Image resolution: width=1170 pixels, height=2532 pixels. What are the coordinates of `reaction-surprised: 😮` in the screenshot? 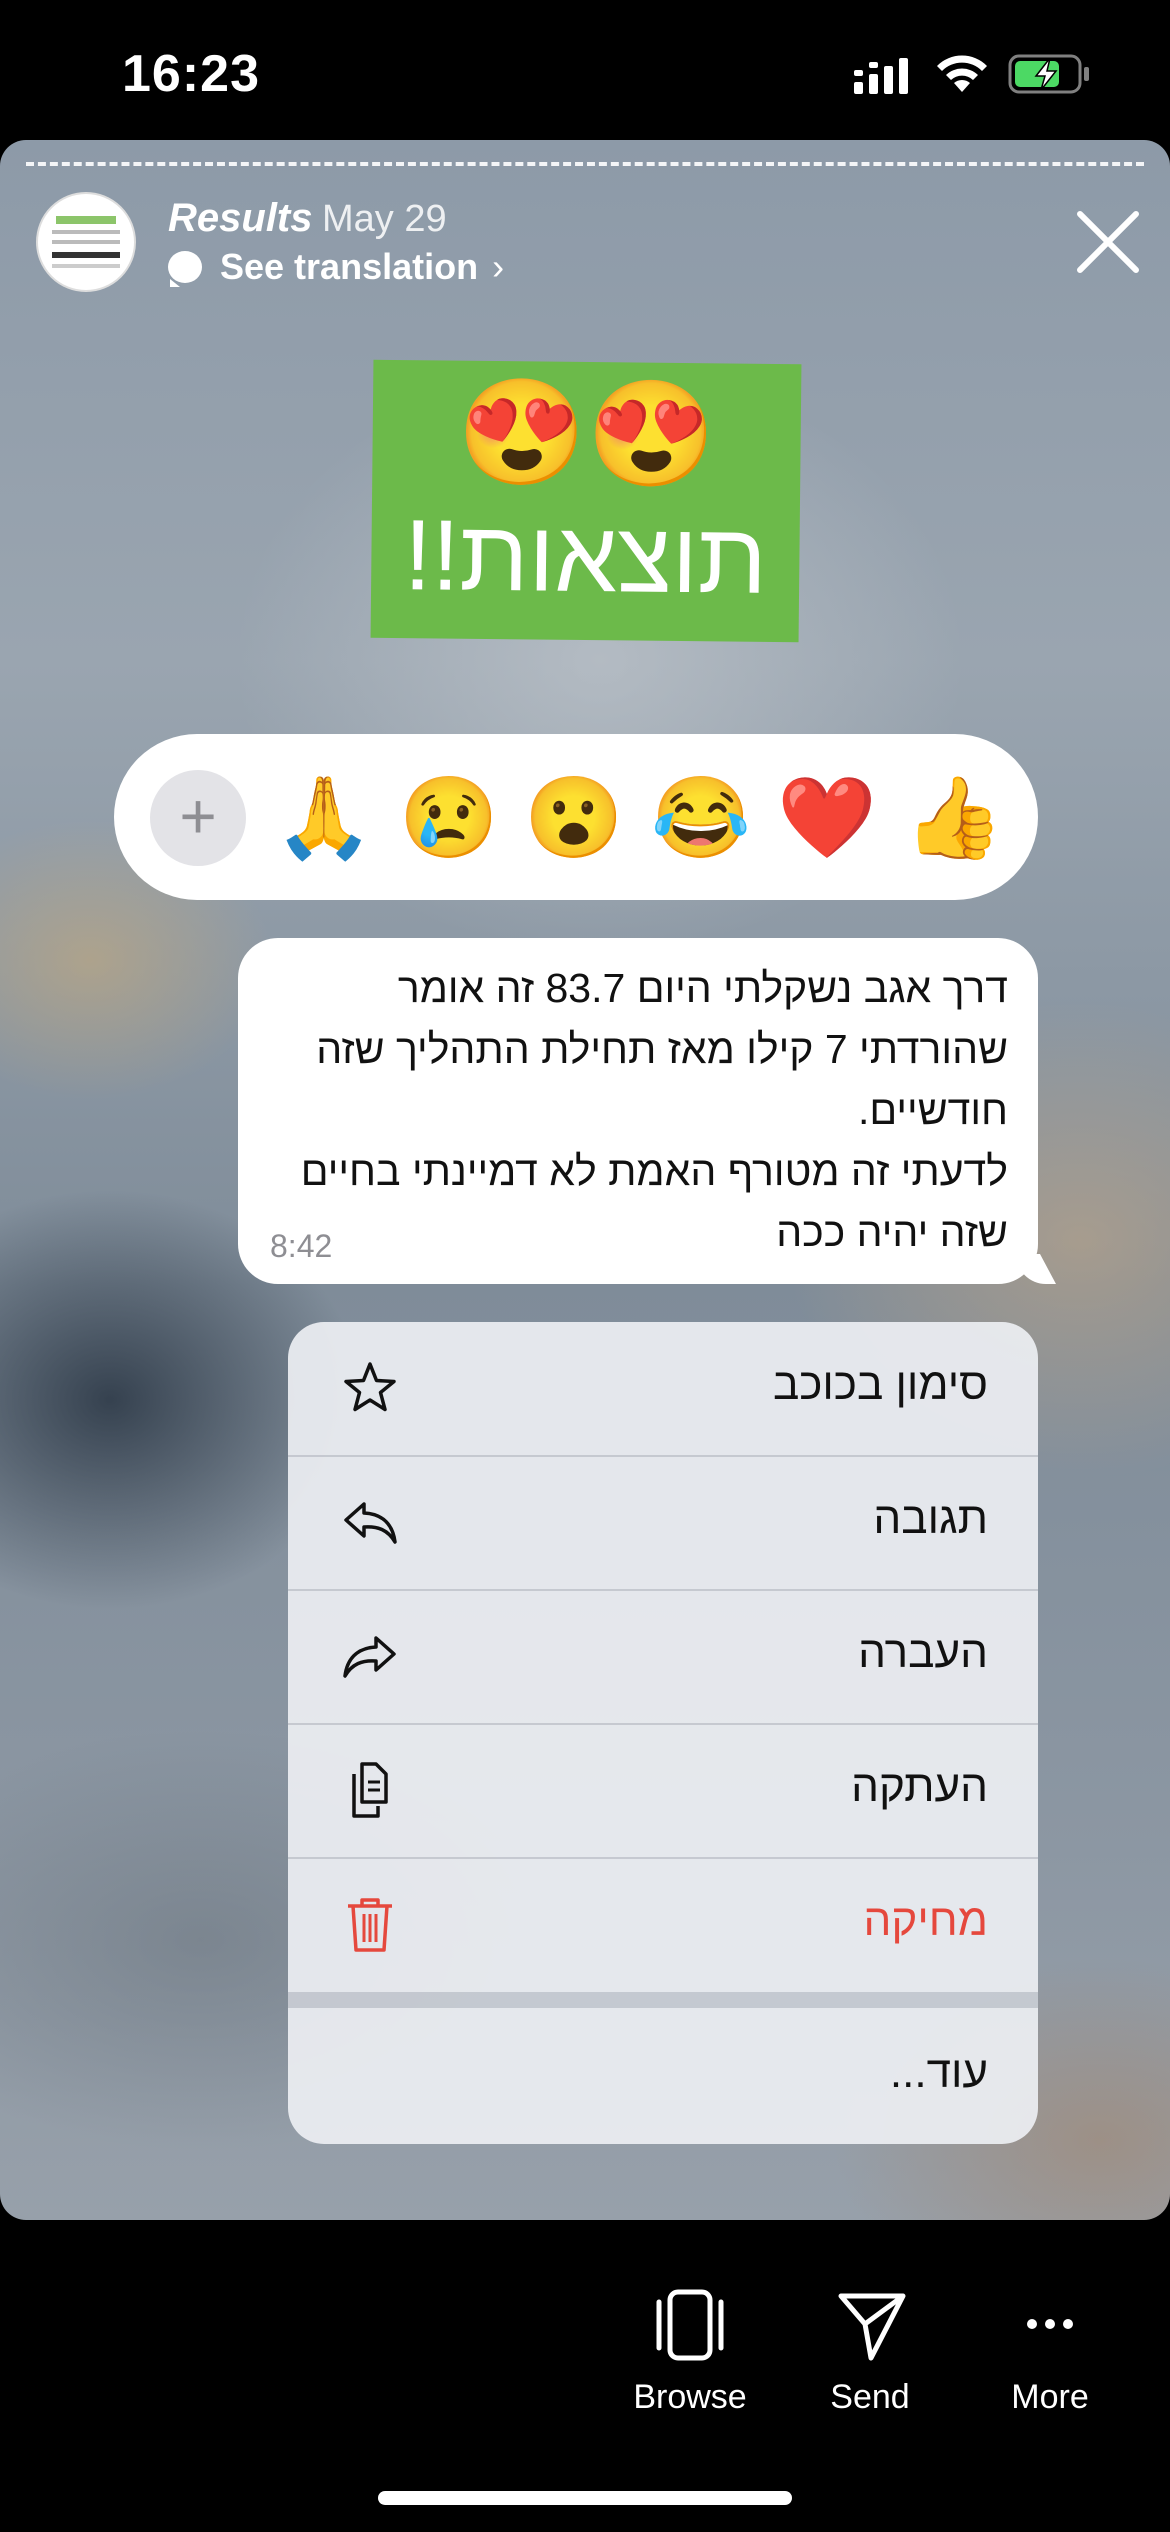 It's located at (574, 818).